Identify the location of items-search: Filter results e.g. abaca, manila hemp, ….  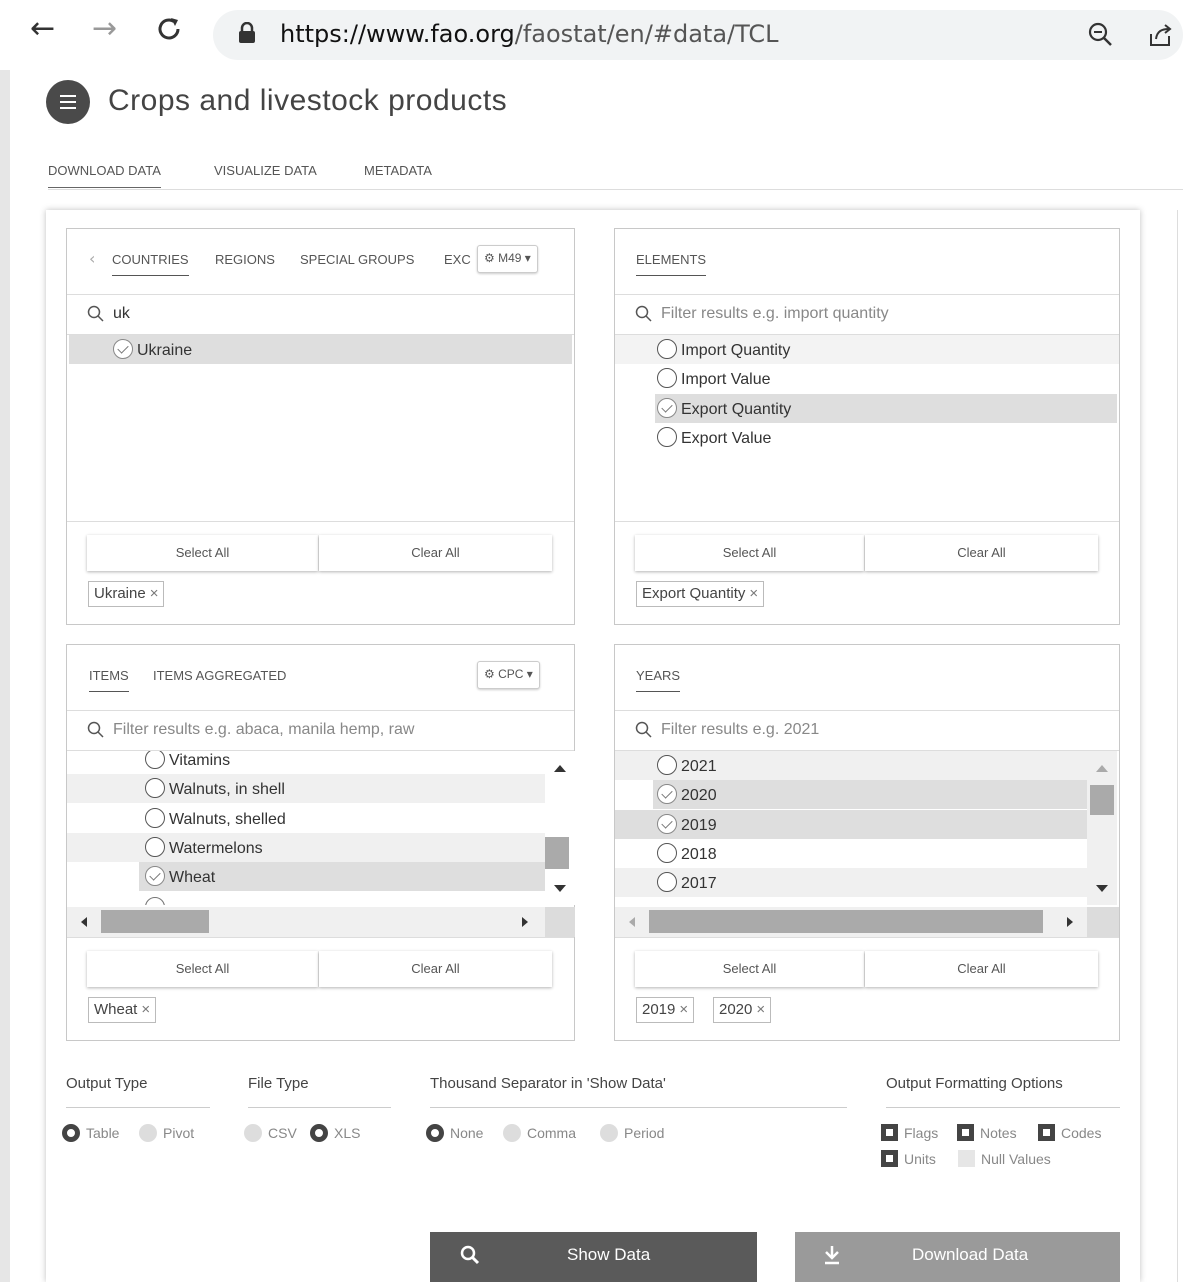
(320, 731).